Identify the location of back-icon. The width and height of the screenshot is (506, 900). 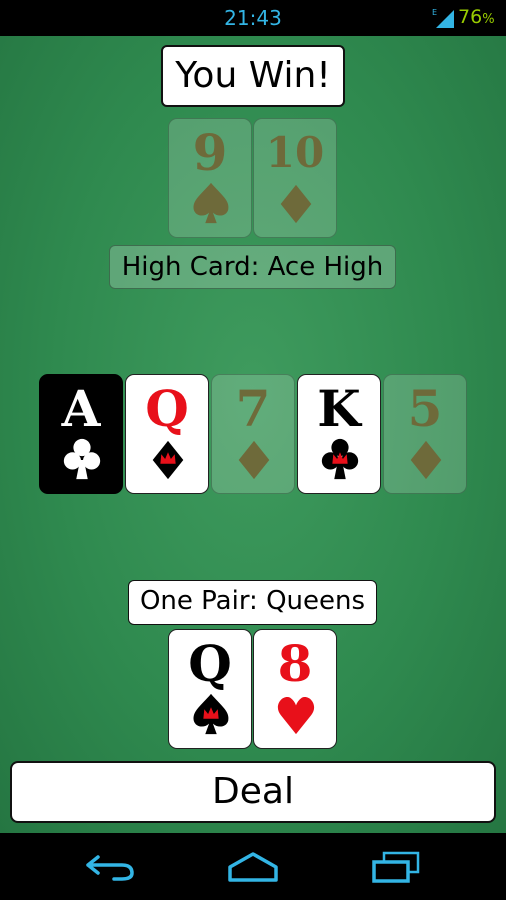
(110, 867).